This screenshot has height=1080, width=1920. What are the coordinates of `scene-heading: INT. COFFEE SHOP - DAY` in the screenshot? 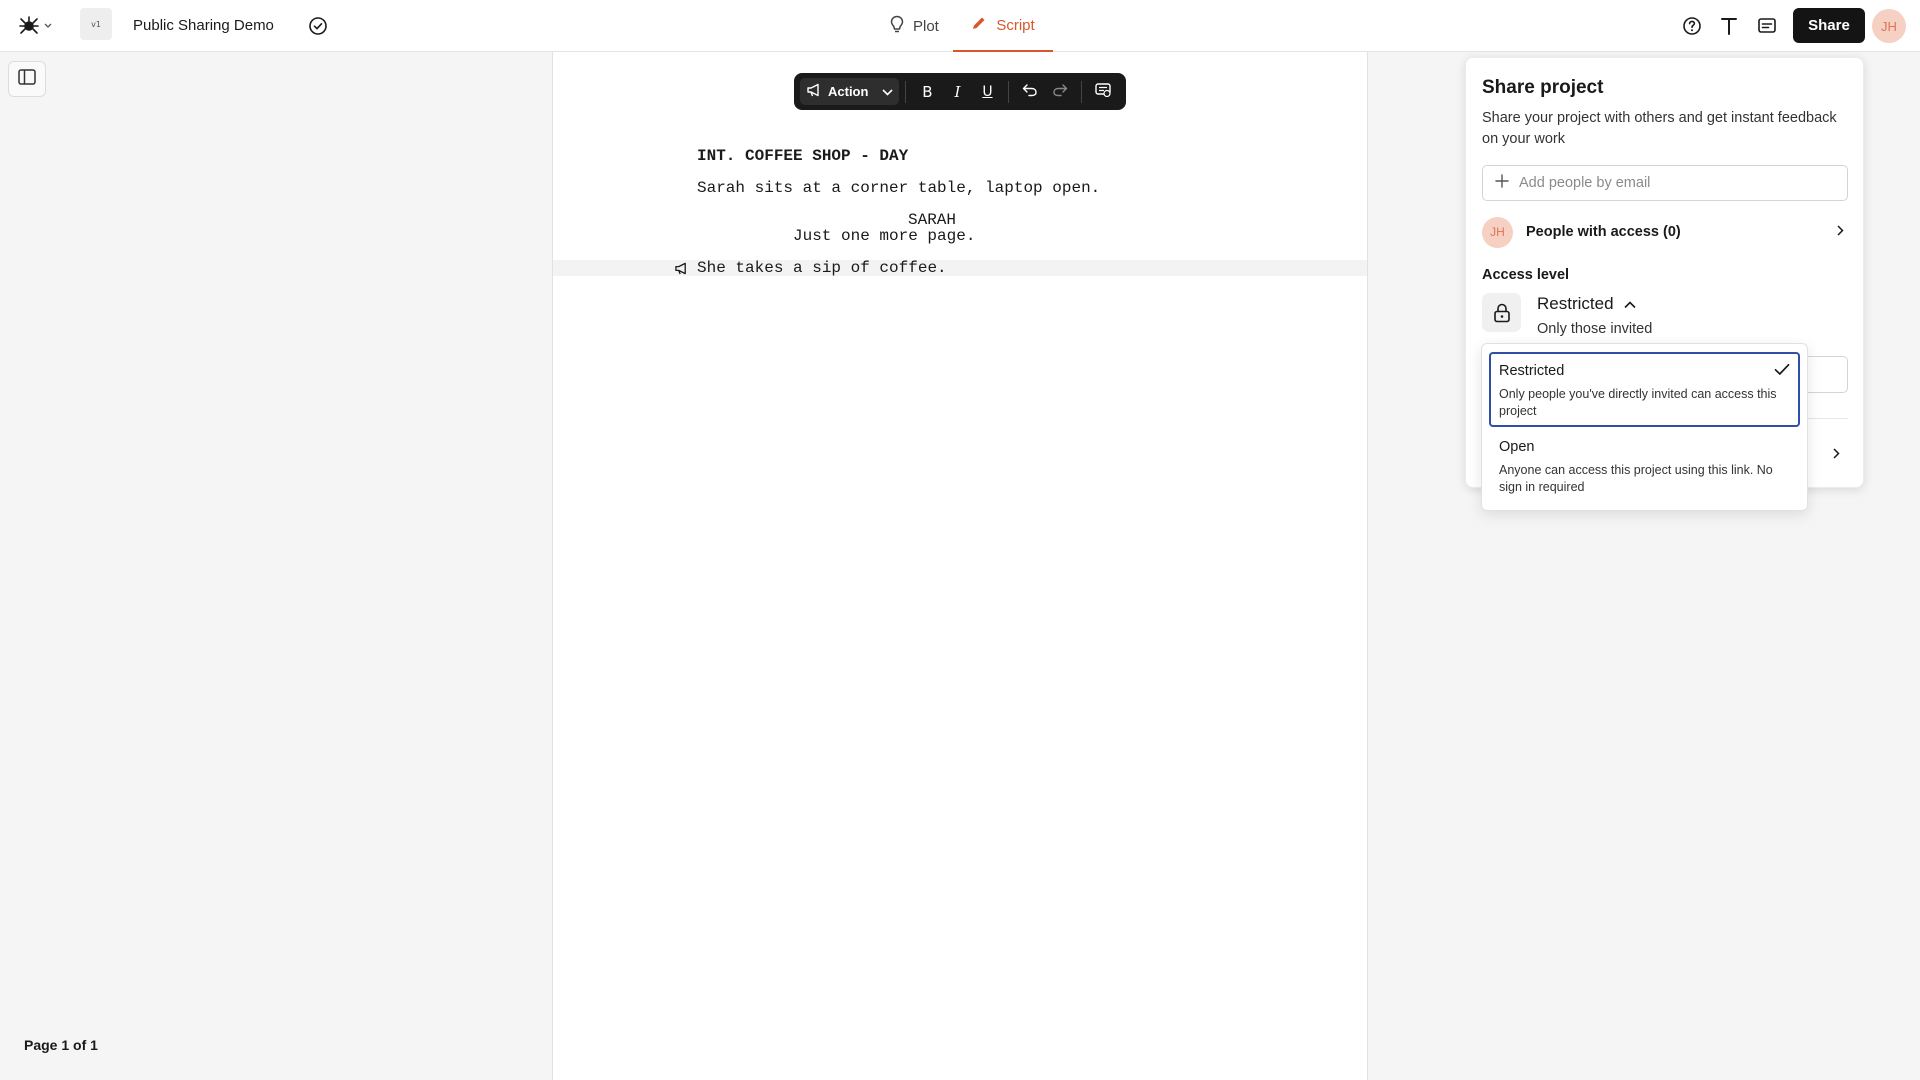 It's located at (802, 156).